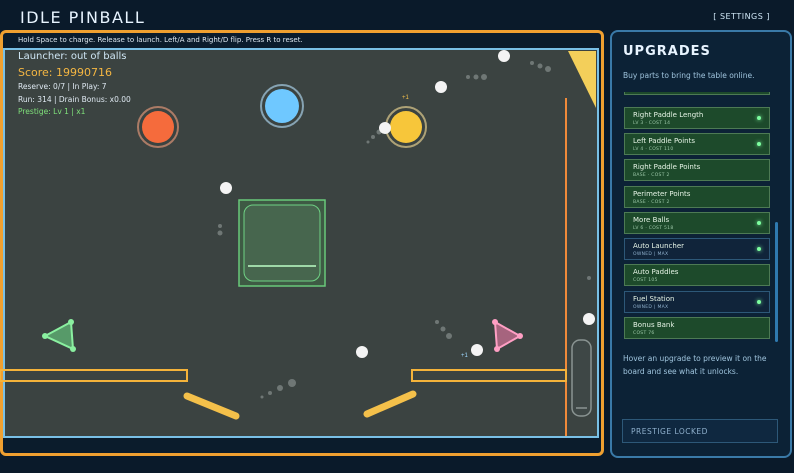 The image size is (794, 473). I want to click on bumper-orange, so click(158, 127).